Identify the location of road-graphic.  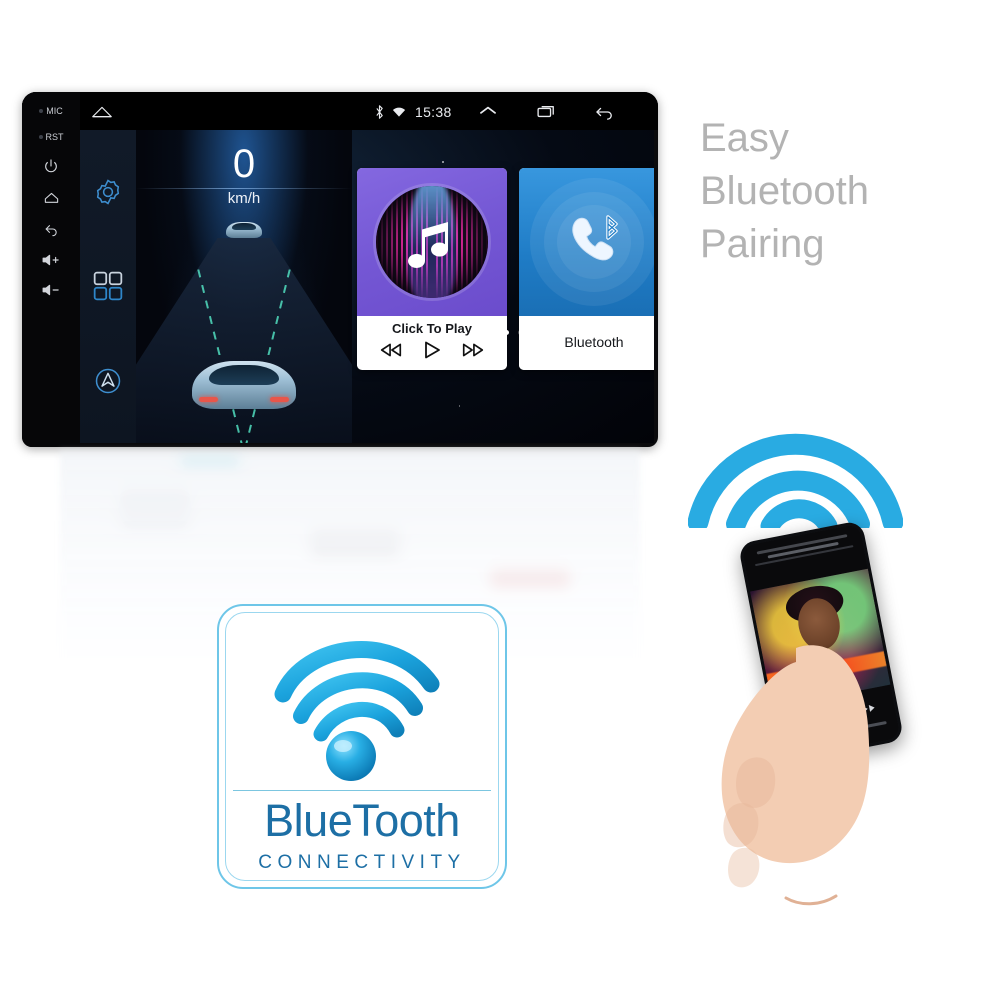
(244, 340).